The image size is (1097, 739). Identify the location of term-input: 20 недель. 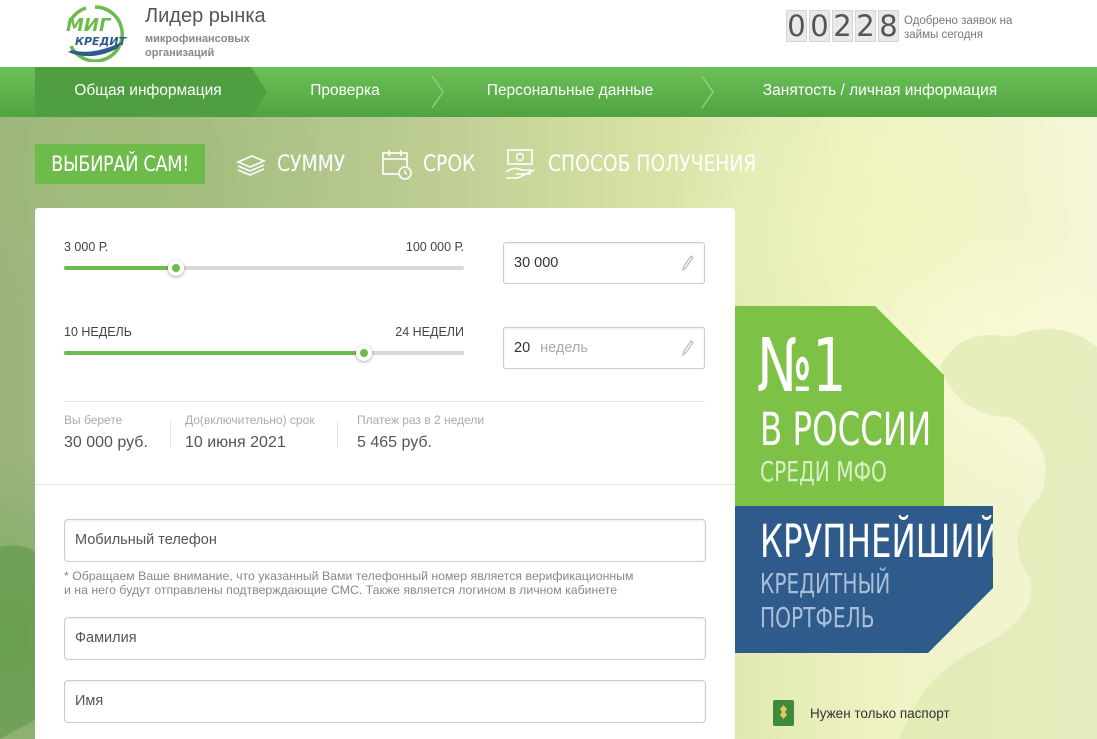
(604, 348).